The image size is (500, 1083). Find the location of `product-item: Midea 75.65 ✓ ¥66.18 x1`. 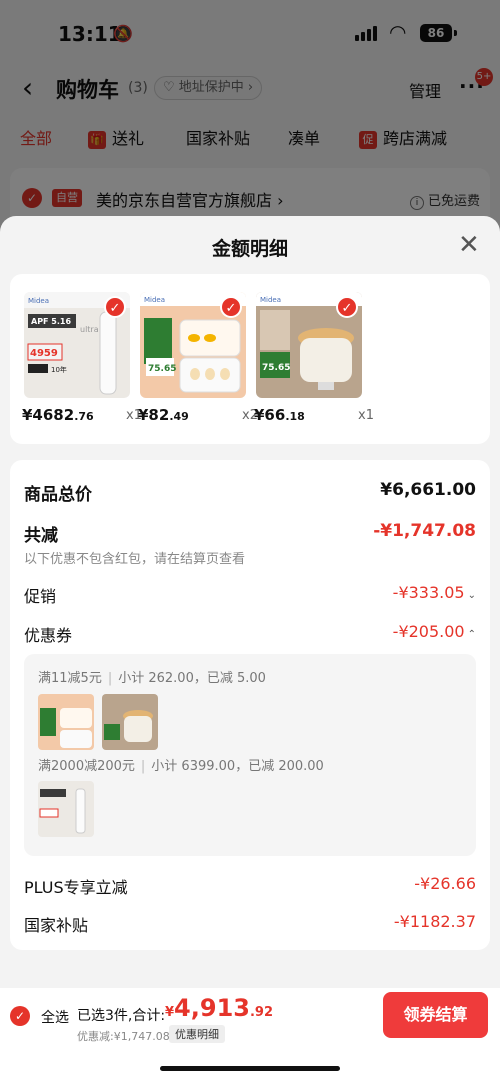

product-item: Midea 75.65 ✓ ¥66.18 x1 is located at coordinates (314, 358).